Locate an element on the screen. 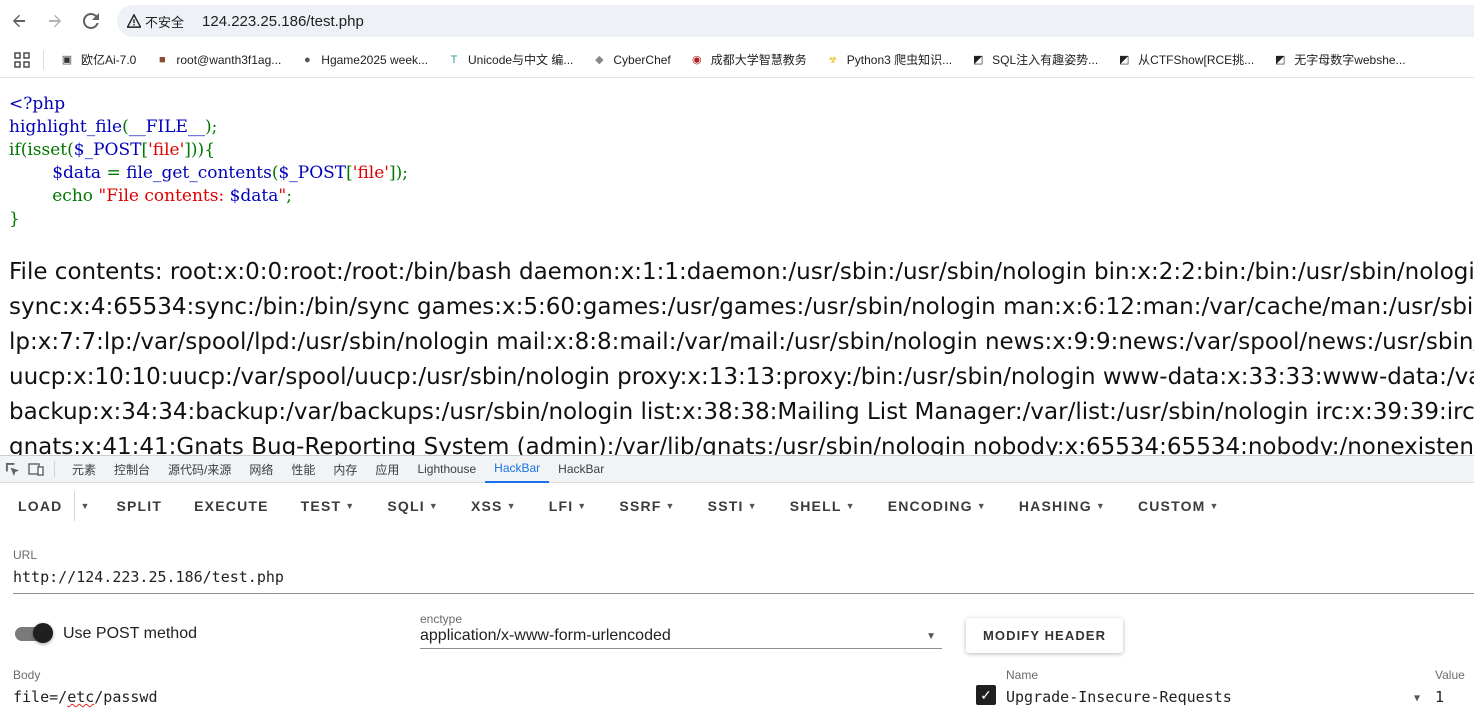  header-enabled-checkbox: ✓ is located at coordinates (986, 695).